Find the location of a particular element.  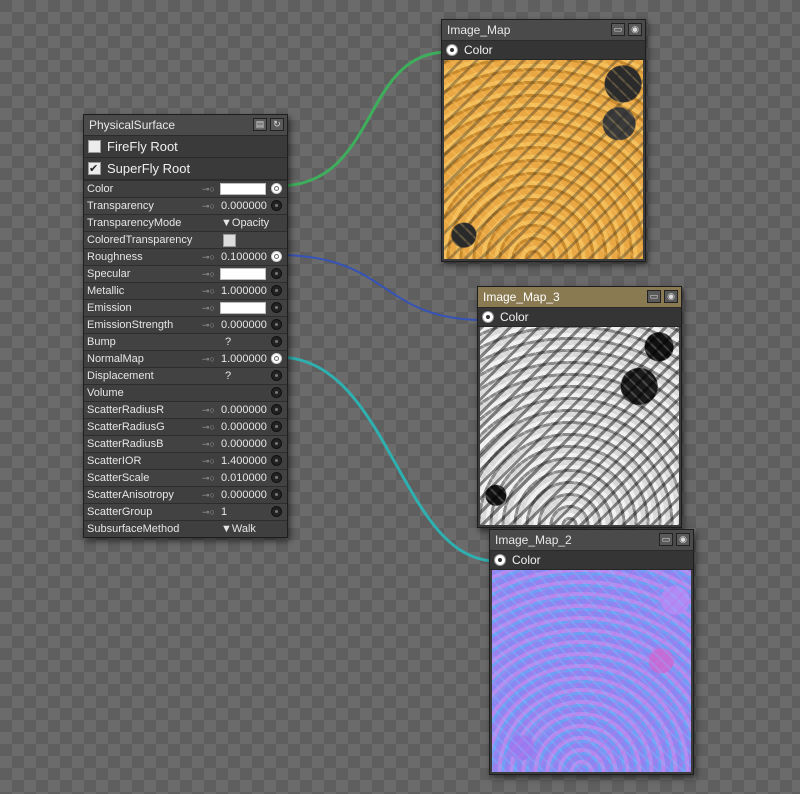

param-row: ColoredTransparency is located at coordinates (185, 239).